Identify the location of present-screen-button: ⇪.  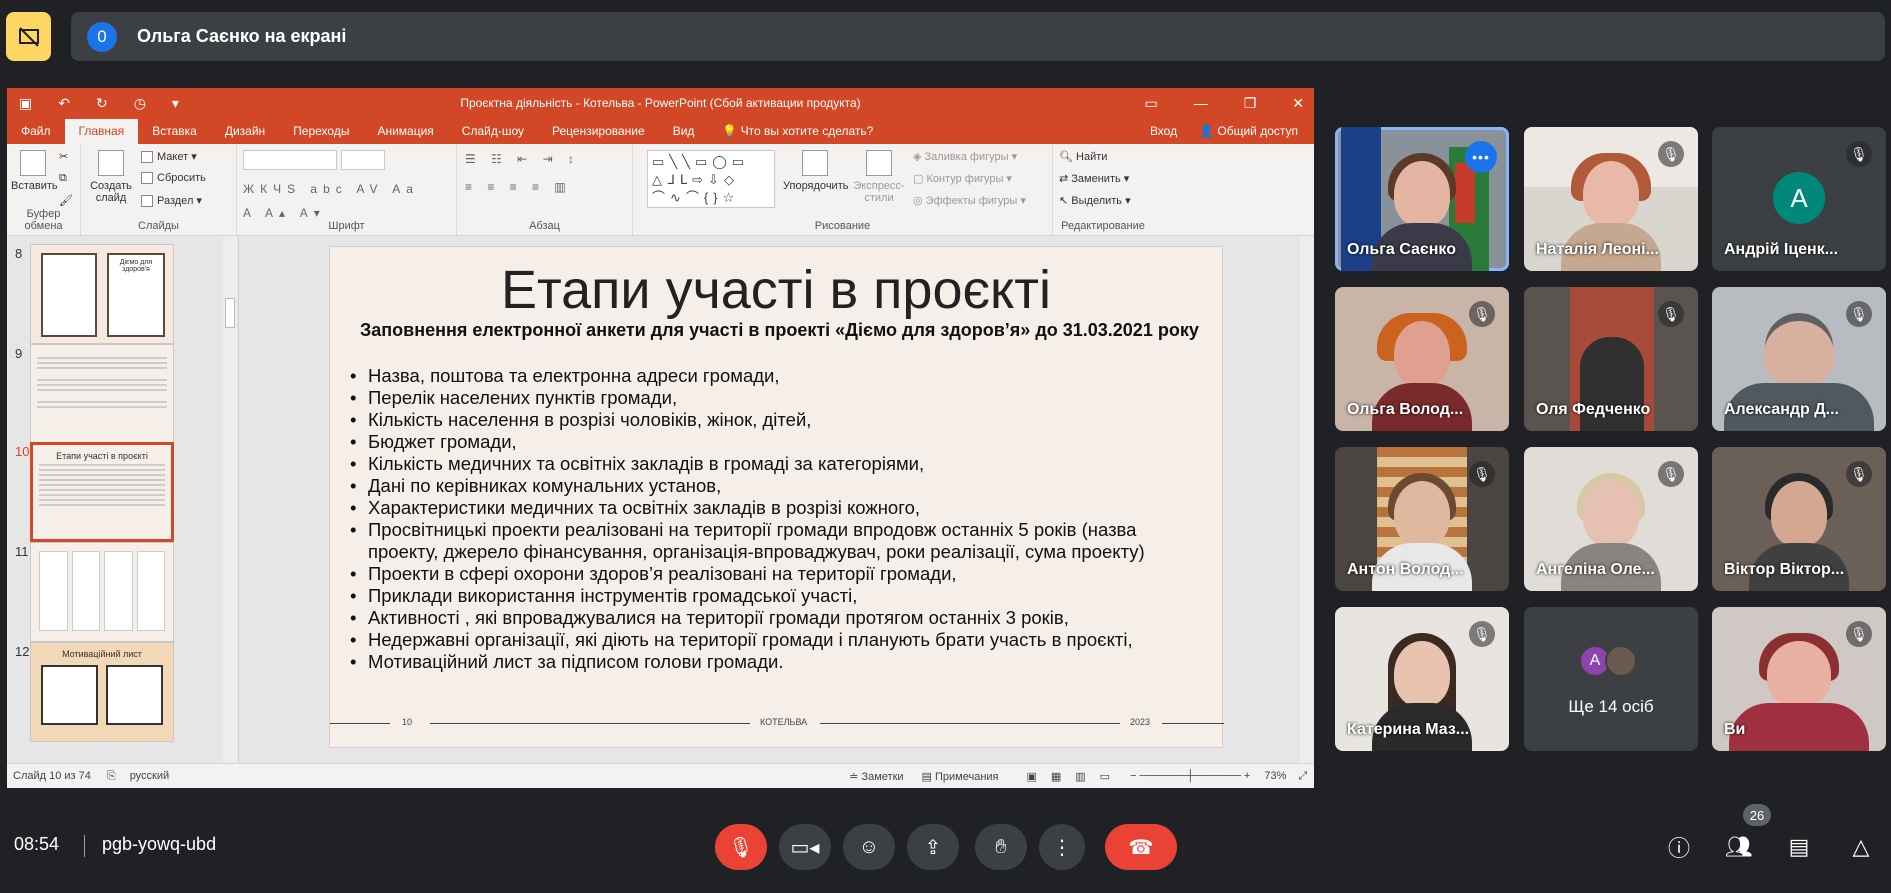
(933, 847).